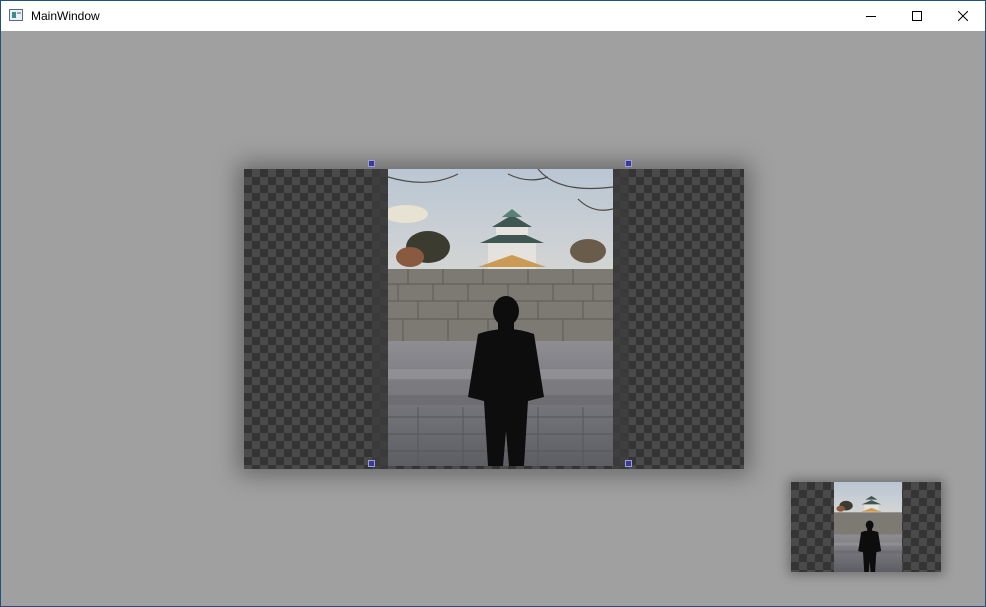 The width and height of the screenshot is (986, 607). I want to click on close-button, so click(962, 16).